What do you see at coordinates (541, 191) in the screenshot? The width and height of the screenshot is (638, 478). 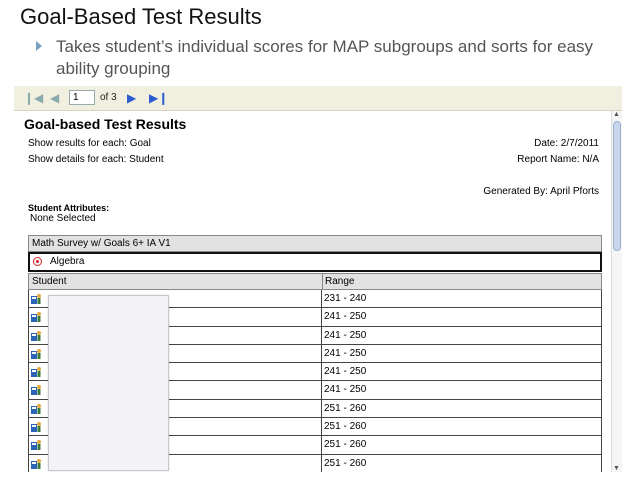 I see `generated-by: Generated By: April Pforts` at bounding box center [541, 191].